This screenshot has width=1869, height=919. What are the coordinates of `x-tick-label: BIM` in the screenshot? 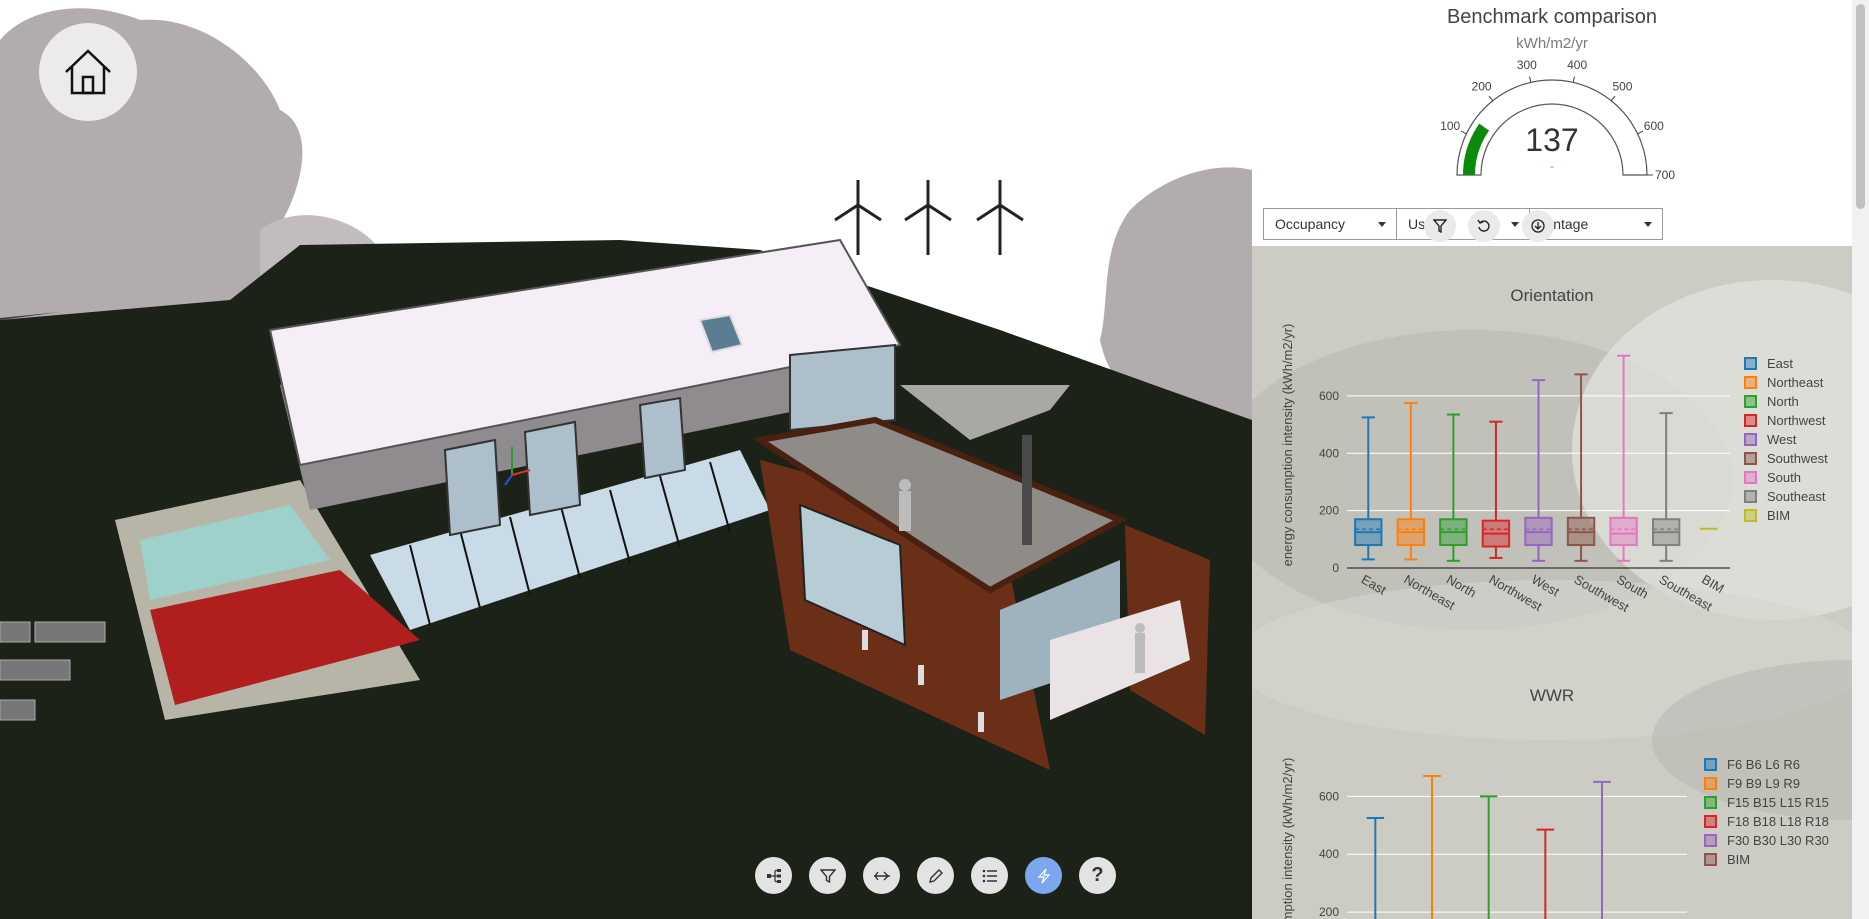 It's located at (1713, 584).